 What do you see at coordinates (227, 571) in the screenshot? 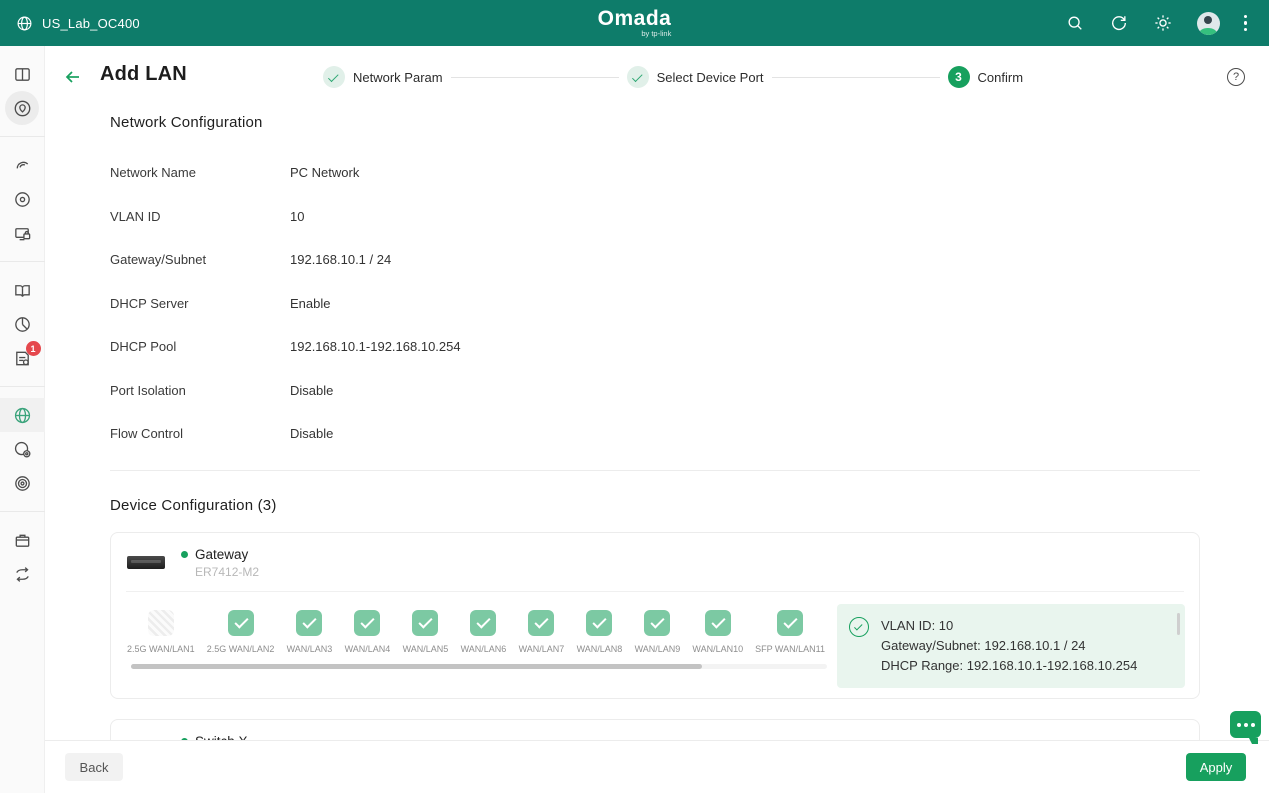
I see `device-model: ER7412-M2` at bounding box center [227, 571].